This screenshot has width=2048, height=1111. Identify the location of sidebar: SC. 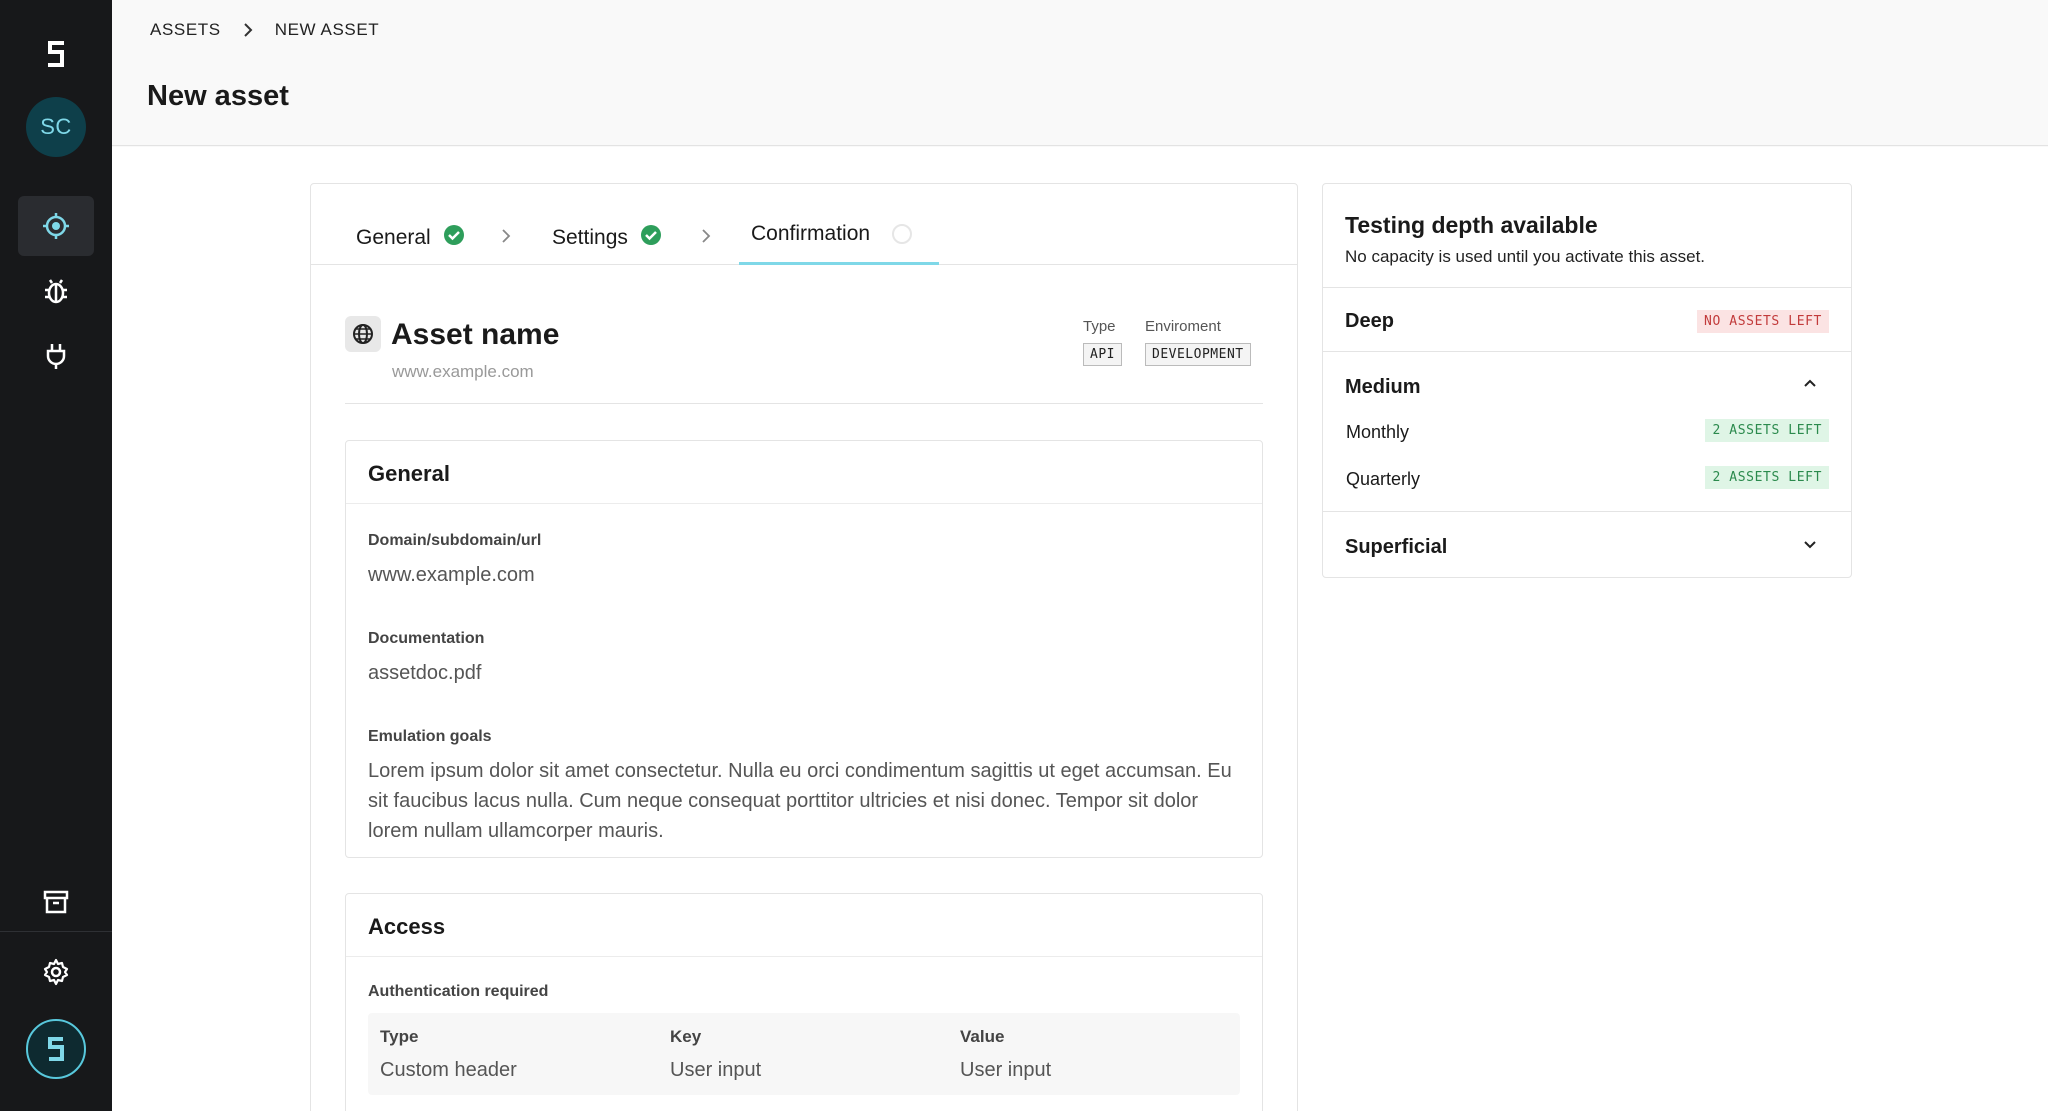
(56, 555).